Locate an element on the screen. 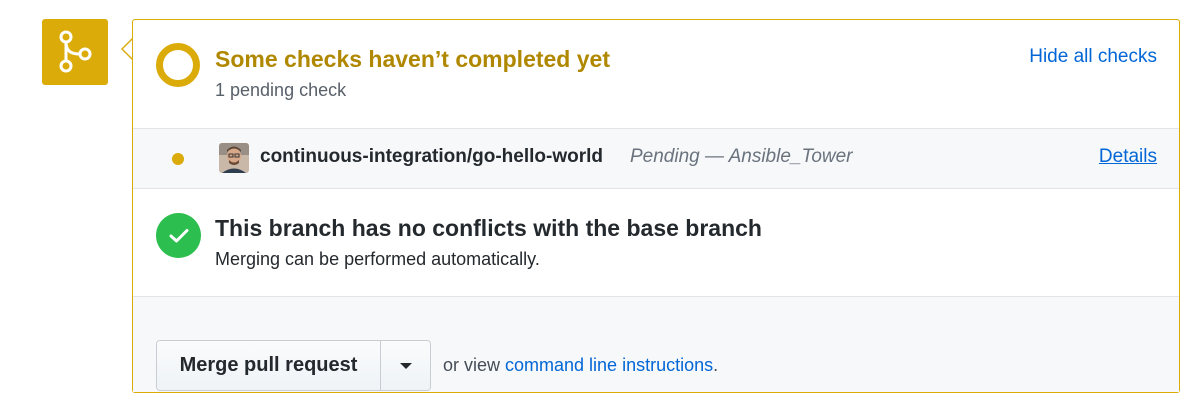 The image size is (1198, 409). check-details-link: Details is located at coordinates (1128, 157).